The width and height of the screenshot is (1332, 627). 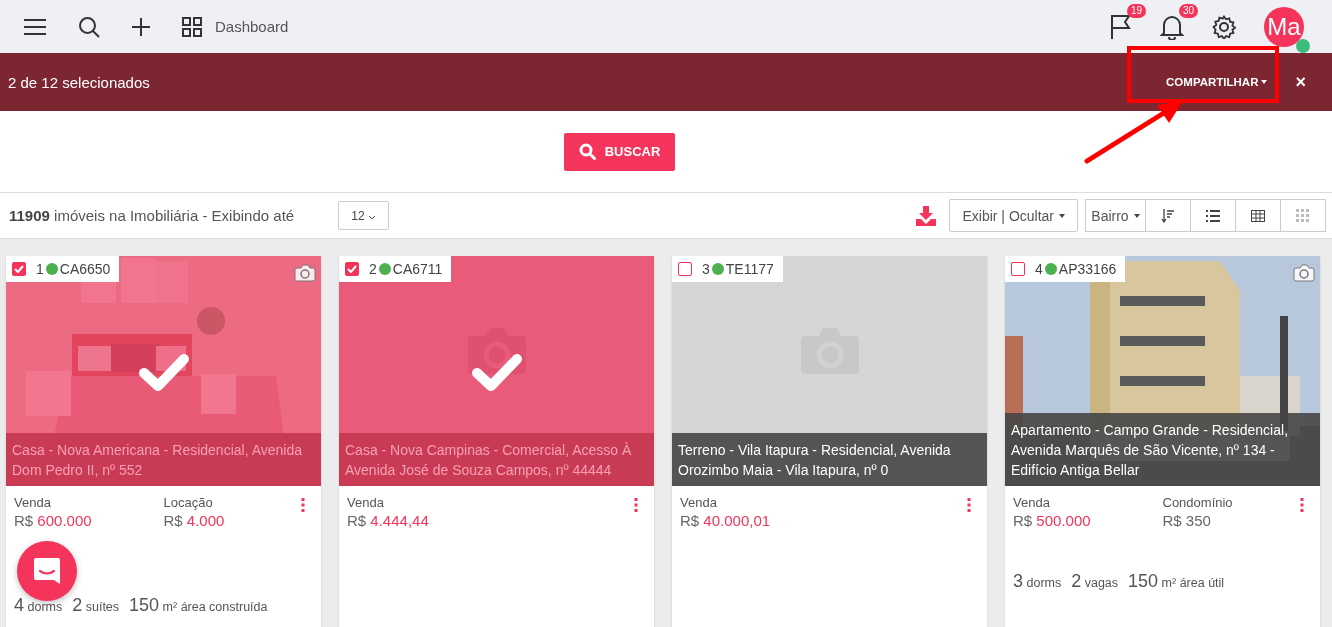 I want to click on menu-icon, so click(x=35, y=26).